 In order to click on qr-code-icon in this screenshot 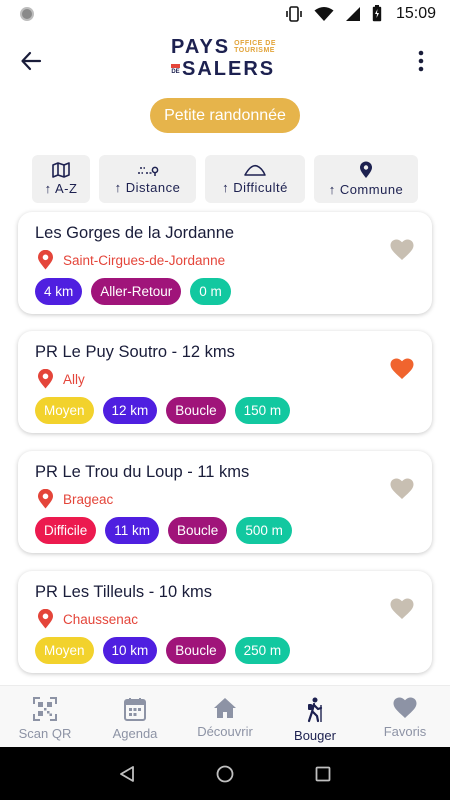, I will do `click(45, 709)`.